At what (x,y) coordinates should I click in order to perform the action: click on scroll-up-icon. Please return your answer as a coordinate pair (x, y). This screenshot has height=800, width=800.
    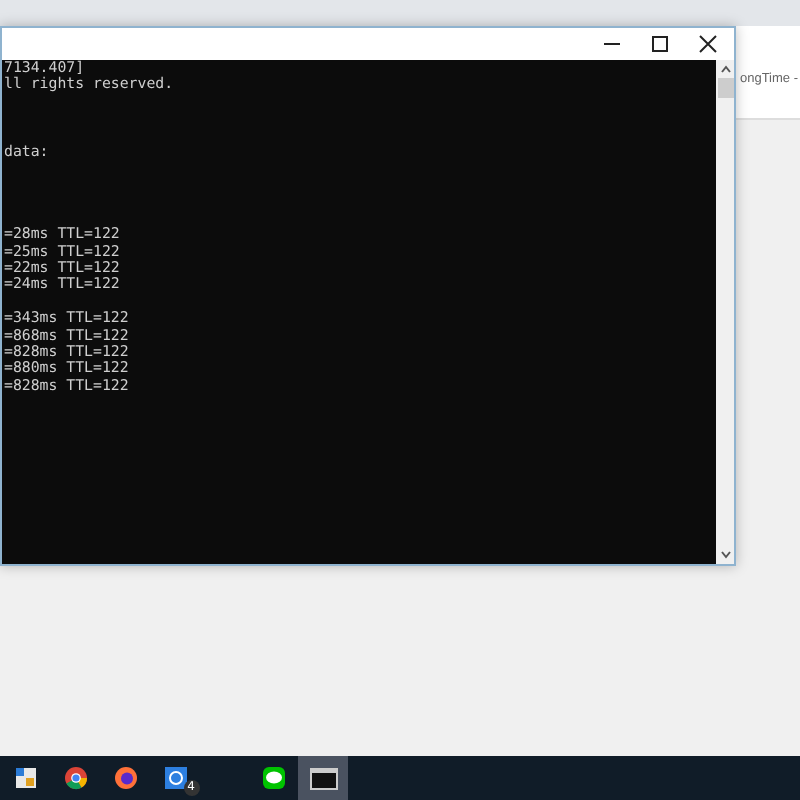
    Looking at the image, I should click on (725, 69).